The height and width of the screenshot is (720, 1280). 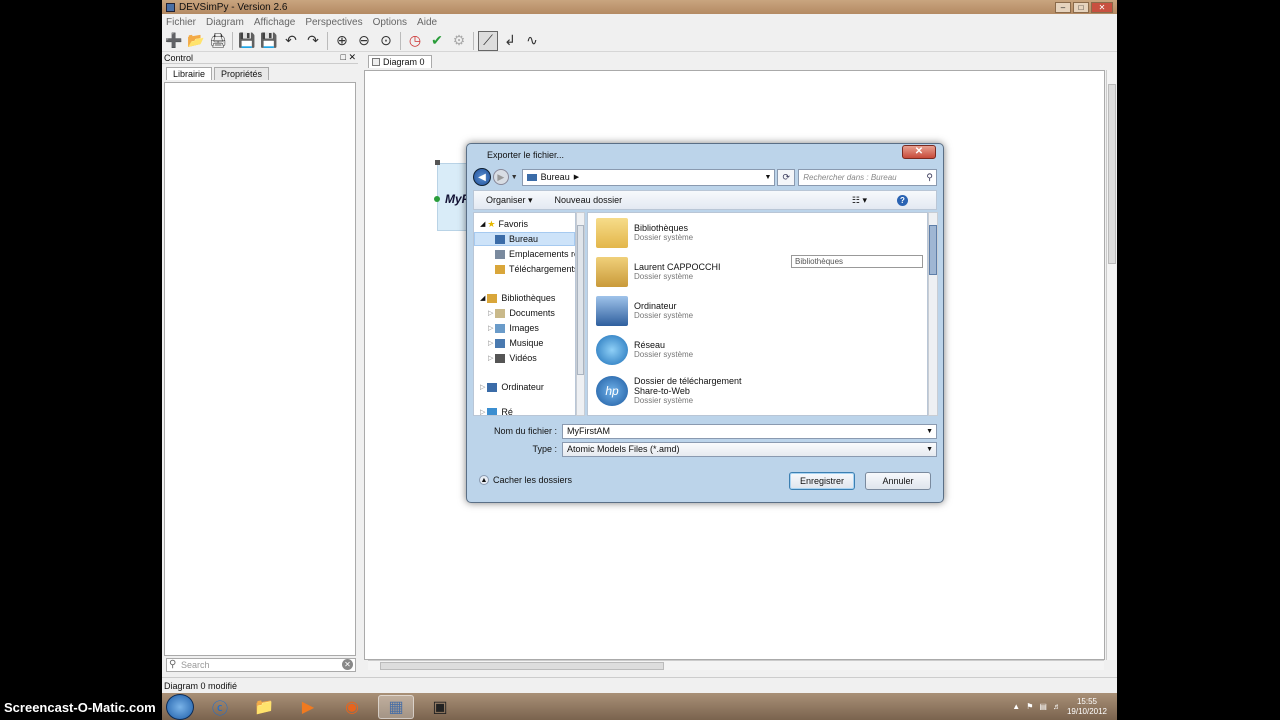 What do you see at coordinates (396, 706) in the screenshot?
I see `devsimpy-taskbar-icon: ▦` at bounding box center [396, 706].